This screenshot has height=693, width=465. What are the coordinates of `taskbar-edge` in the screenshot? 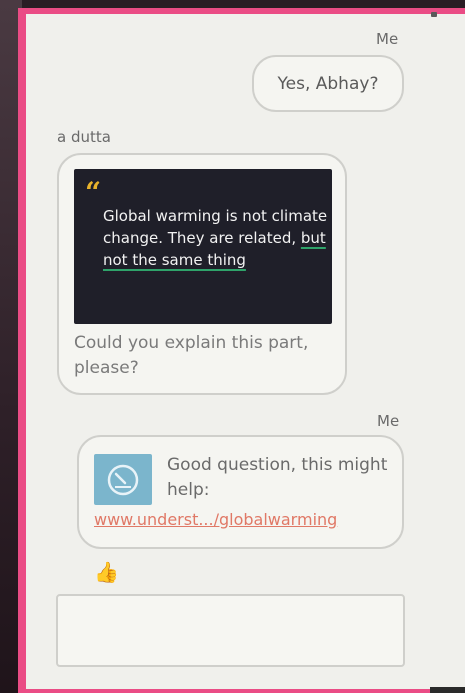 It's located at (447, 690).